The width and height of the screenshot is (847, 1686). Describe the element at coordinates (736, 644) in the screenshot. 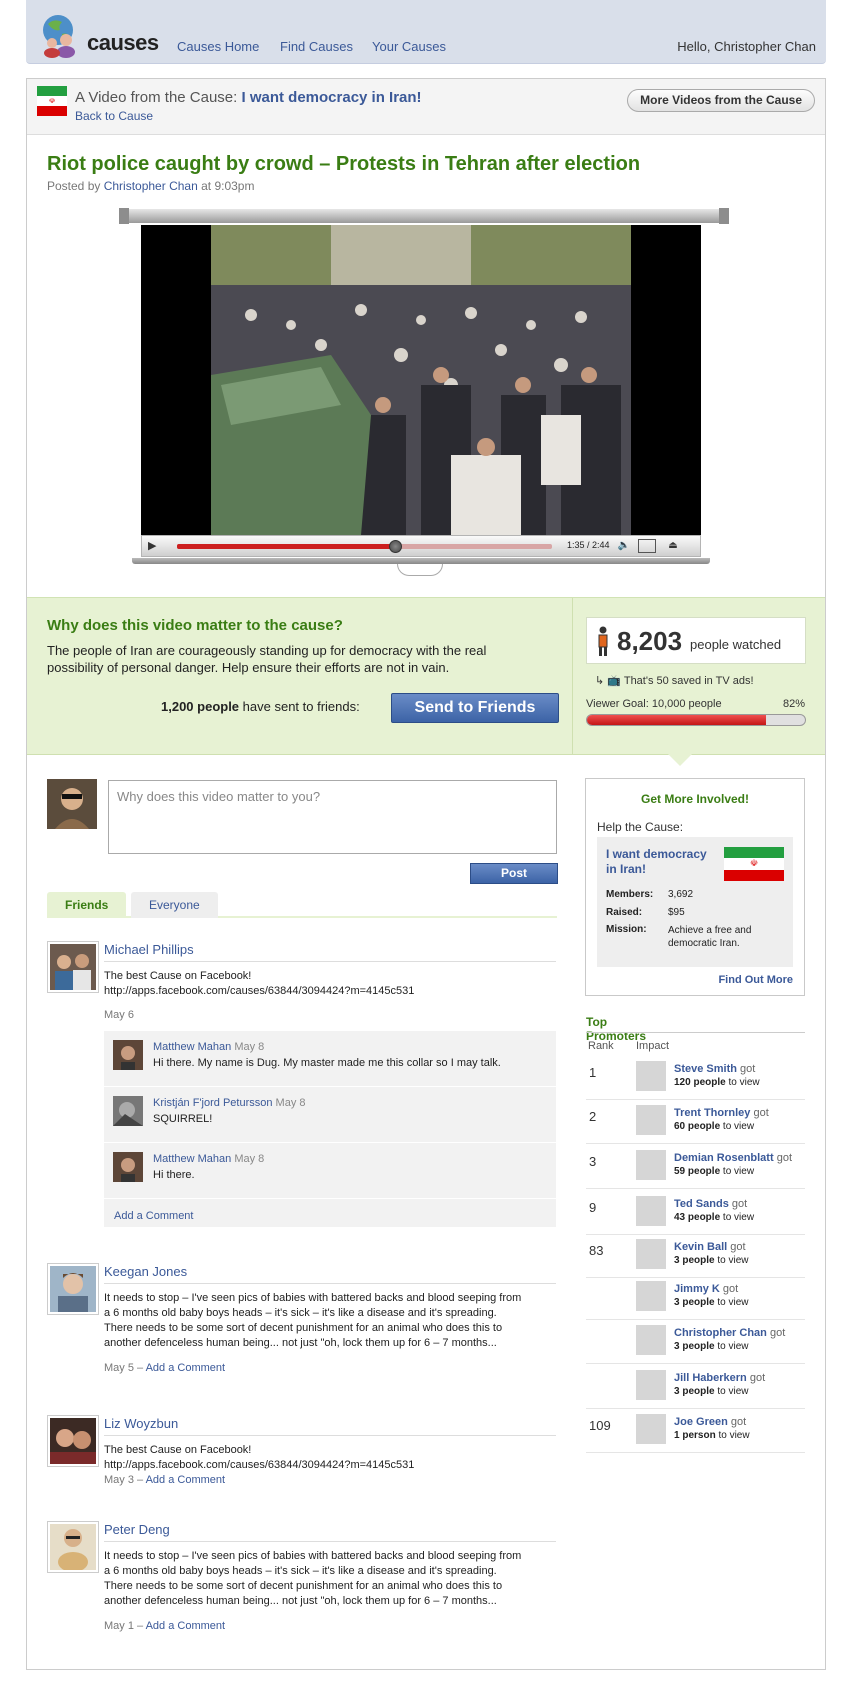

I see `watched-label: people watched` at that location.